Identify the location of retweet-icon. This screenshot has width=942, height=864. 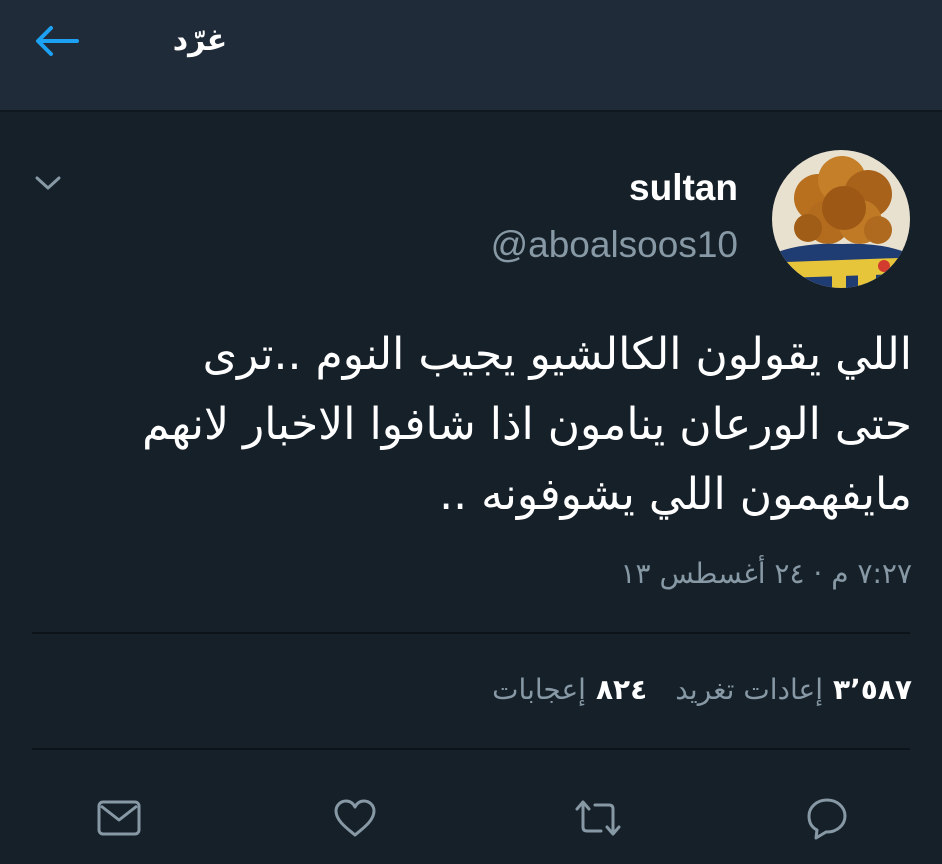
(598, 818).